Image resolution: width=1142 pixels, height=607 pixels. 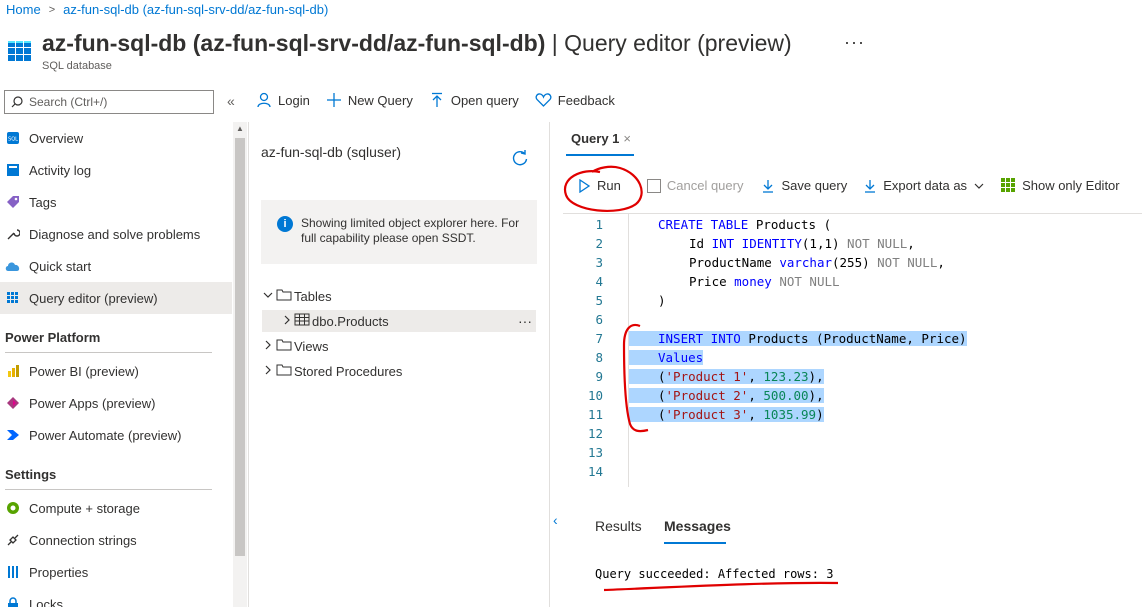 I want to click on sidebar-item-activity-log: Activity log, so click(x=116, y=170).